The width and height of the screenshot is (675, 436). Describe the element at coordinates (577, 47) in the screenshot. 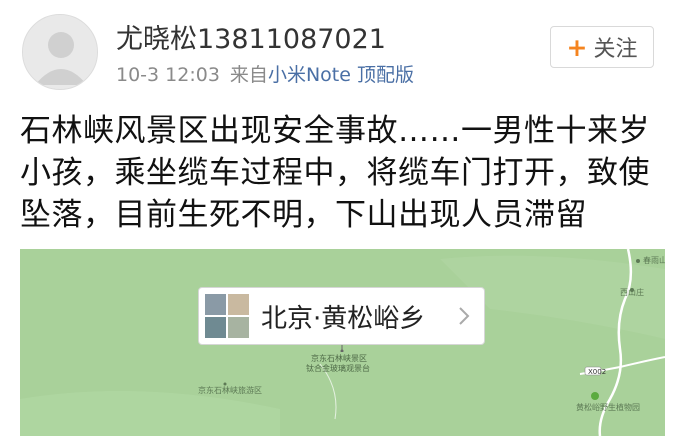

I see `plus-icon: +` at that location.